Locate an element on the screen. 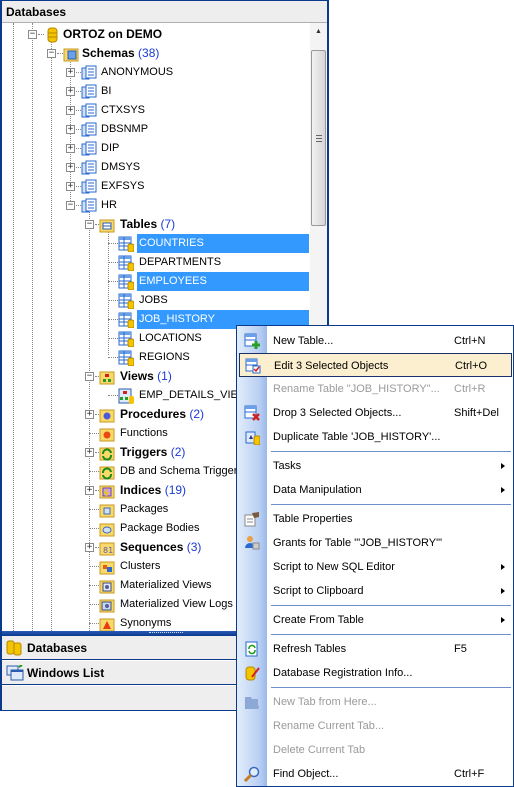  tree-node-schemas: − Schemas (38) is located at coordinates (156, 53).